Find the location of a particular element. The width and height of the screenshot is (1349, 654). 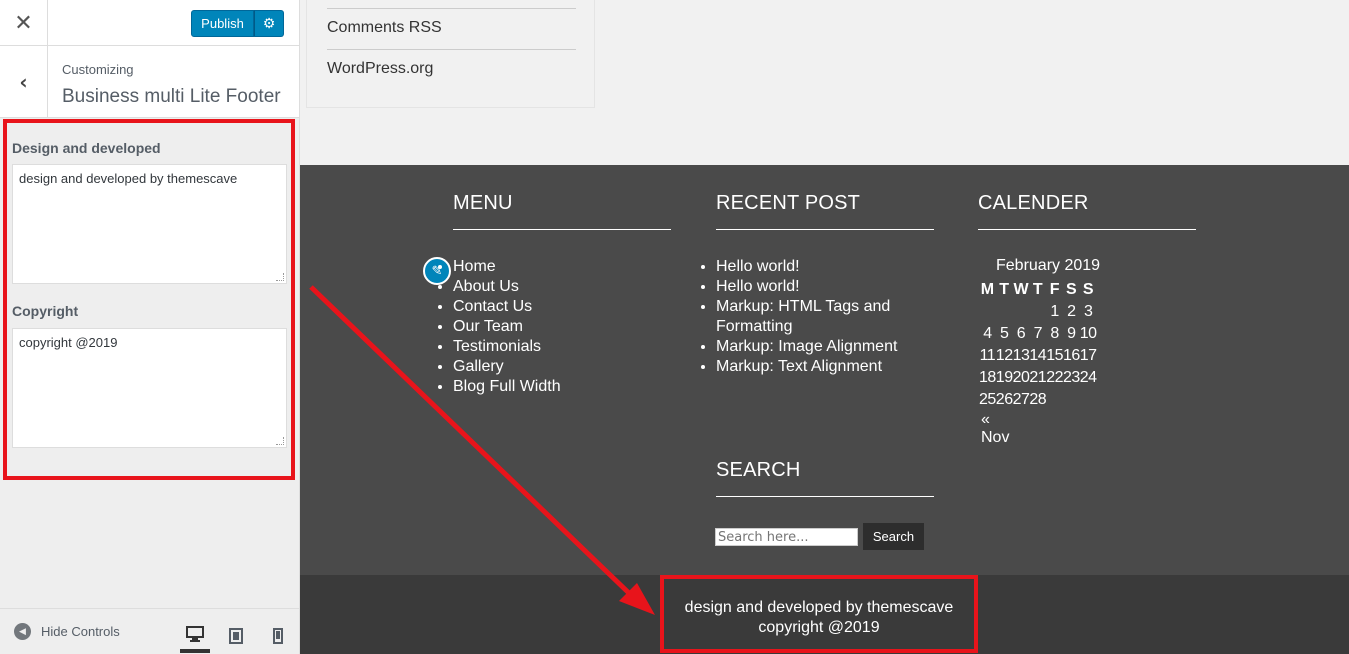

calendar-day: 14 is located at coordinates (1038, 355).